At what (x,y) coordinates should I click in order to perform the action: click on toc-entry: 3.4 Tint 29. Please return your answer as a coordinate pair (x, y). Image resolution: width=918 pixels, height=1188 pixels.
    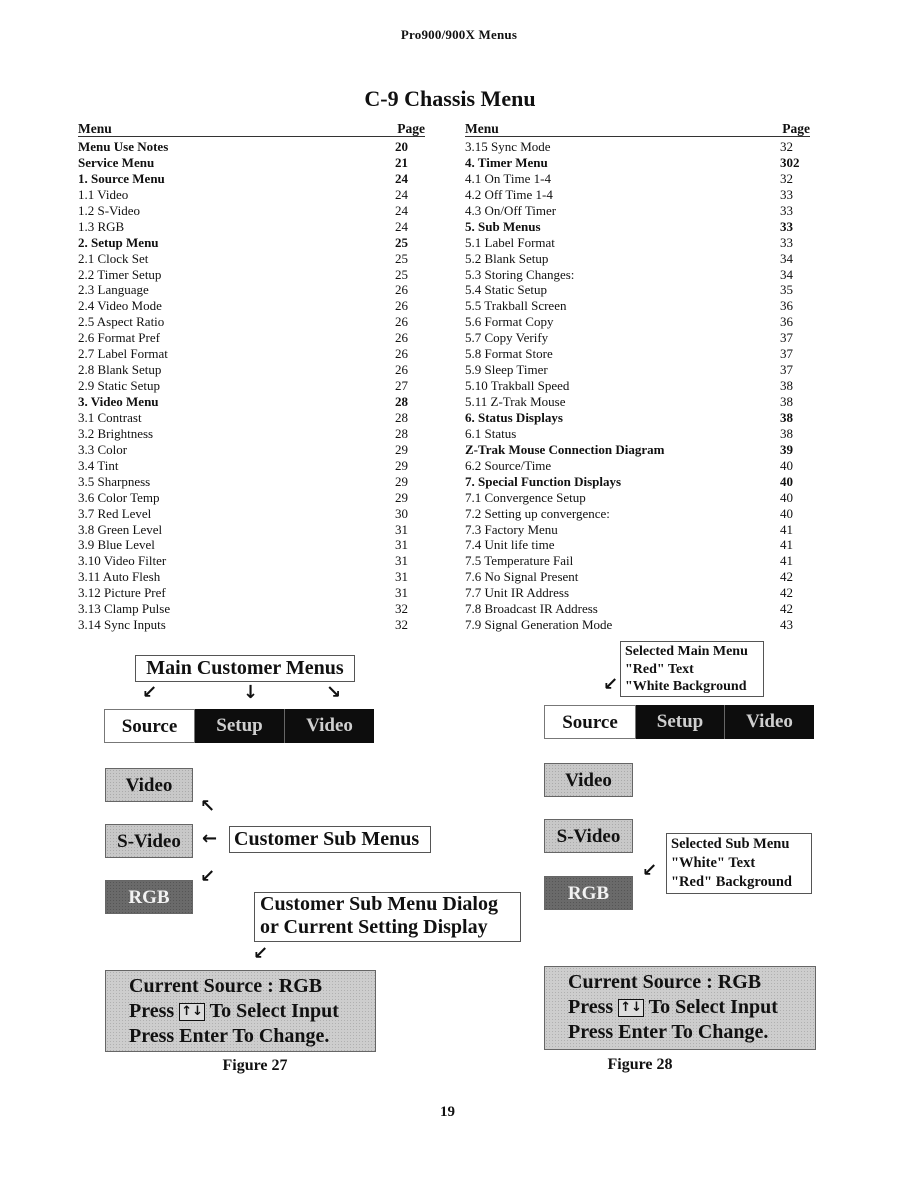
    Looking at the image, I should click on (251, 466).